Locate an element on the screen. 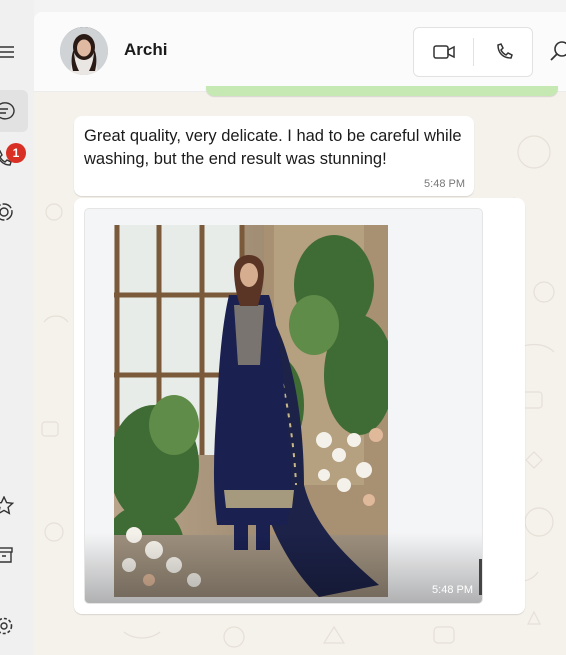 Image resolution: width=566 pixels, height=655 pixels. image-timestamp: 5:48 PM is located at coordinates (452, 590).